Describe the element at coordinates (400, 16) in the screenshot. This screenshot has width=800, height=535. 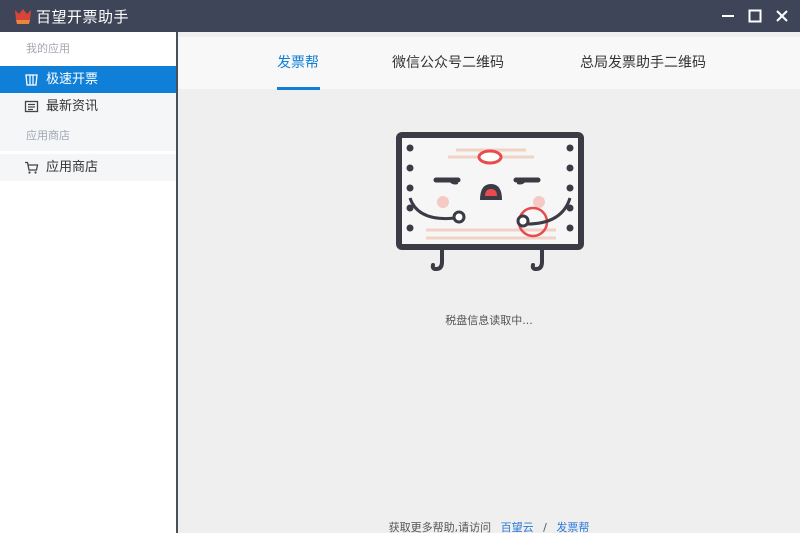
I see `title-bar: 百望开票助手` at that location.